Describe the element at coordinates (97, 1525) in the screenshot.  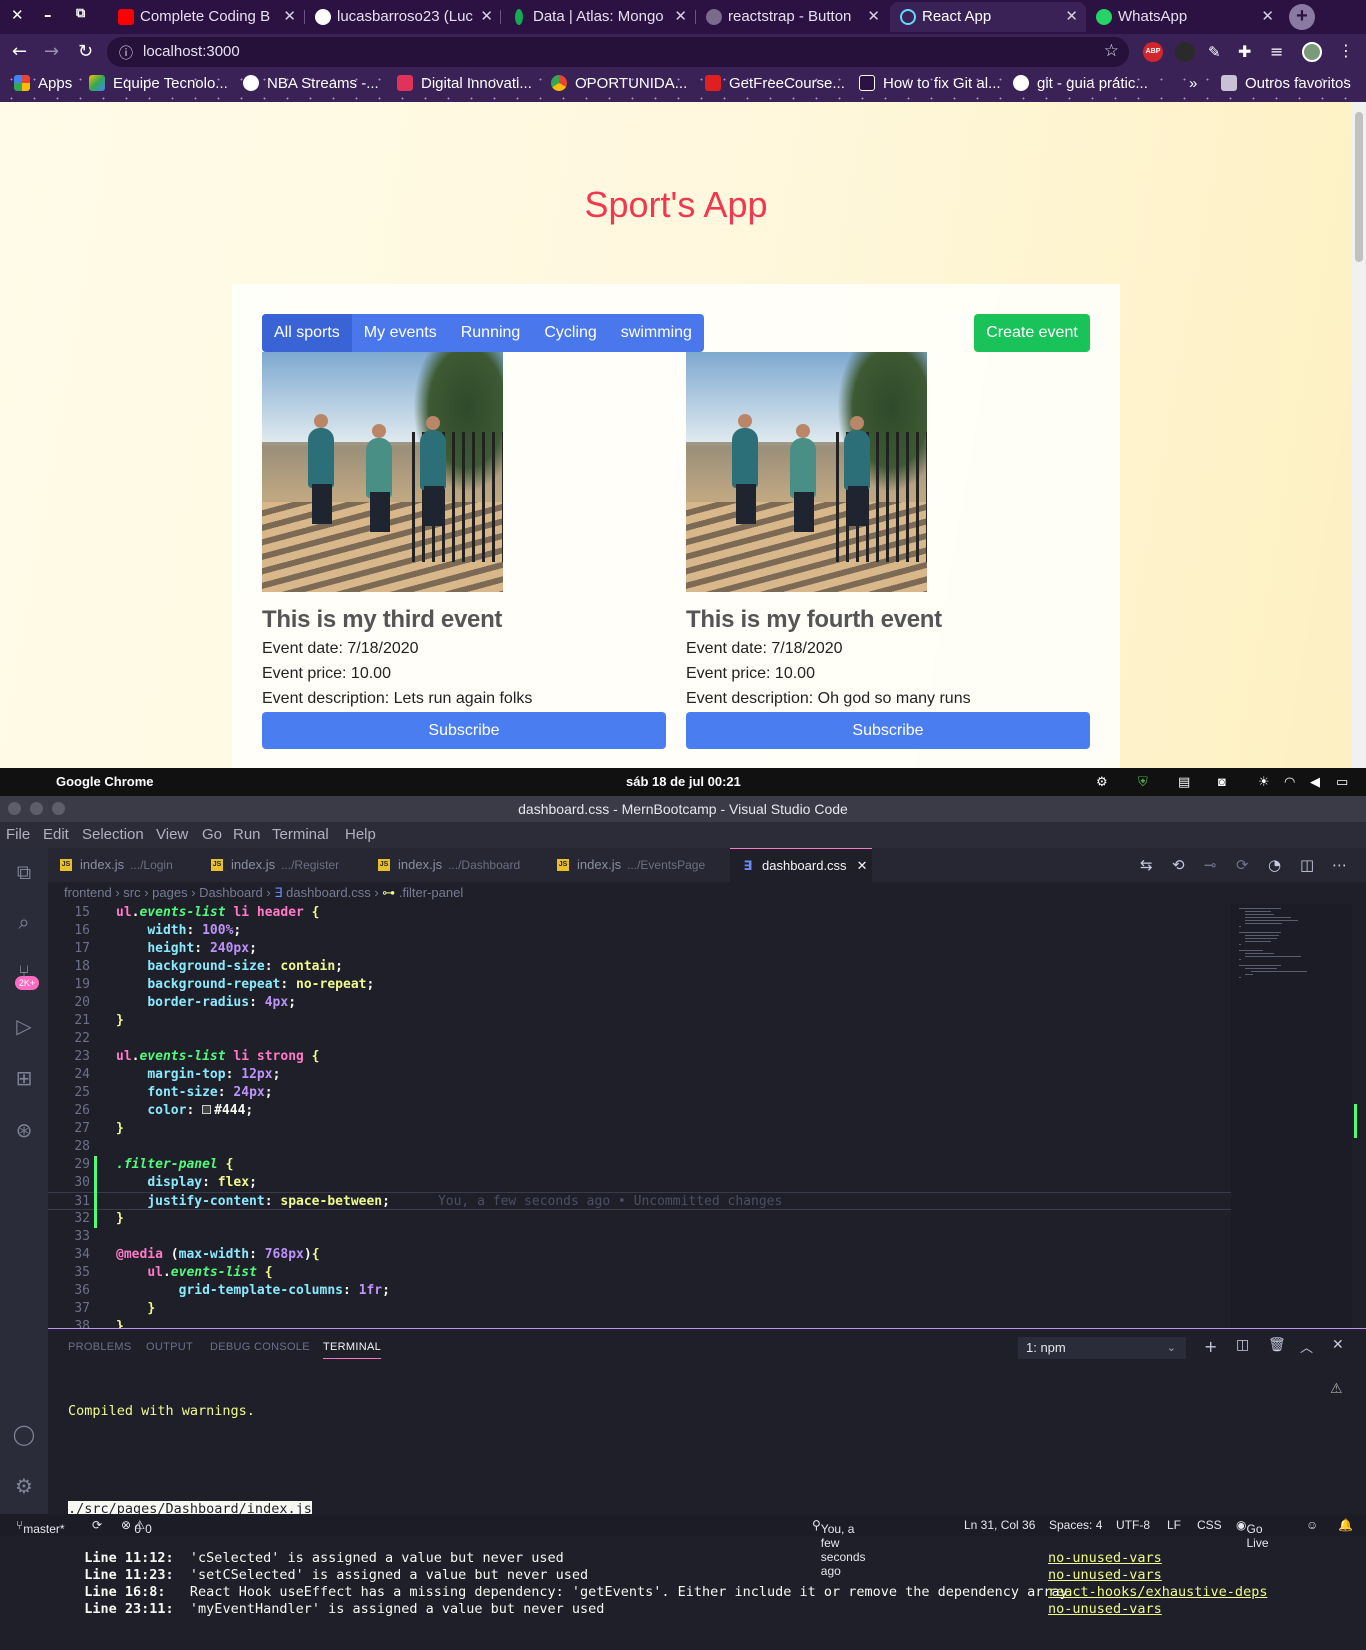
I see `sync-icon: ⟳` at that location.